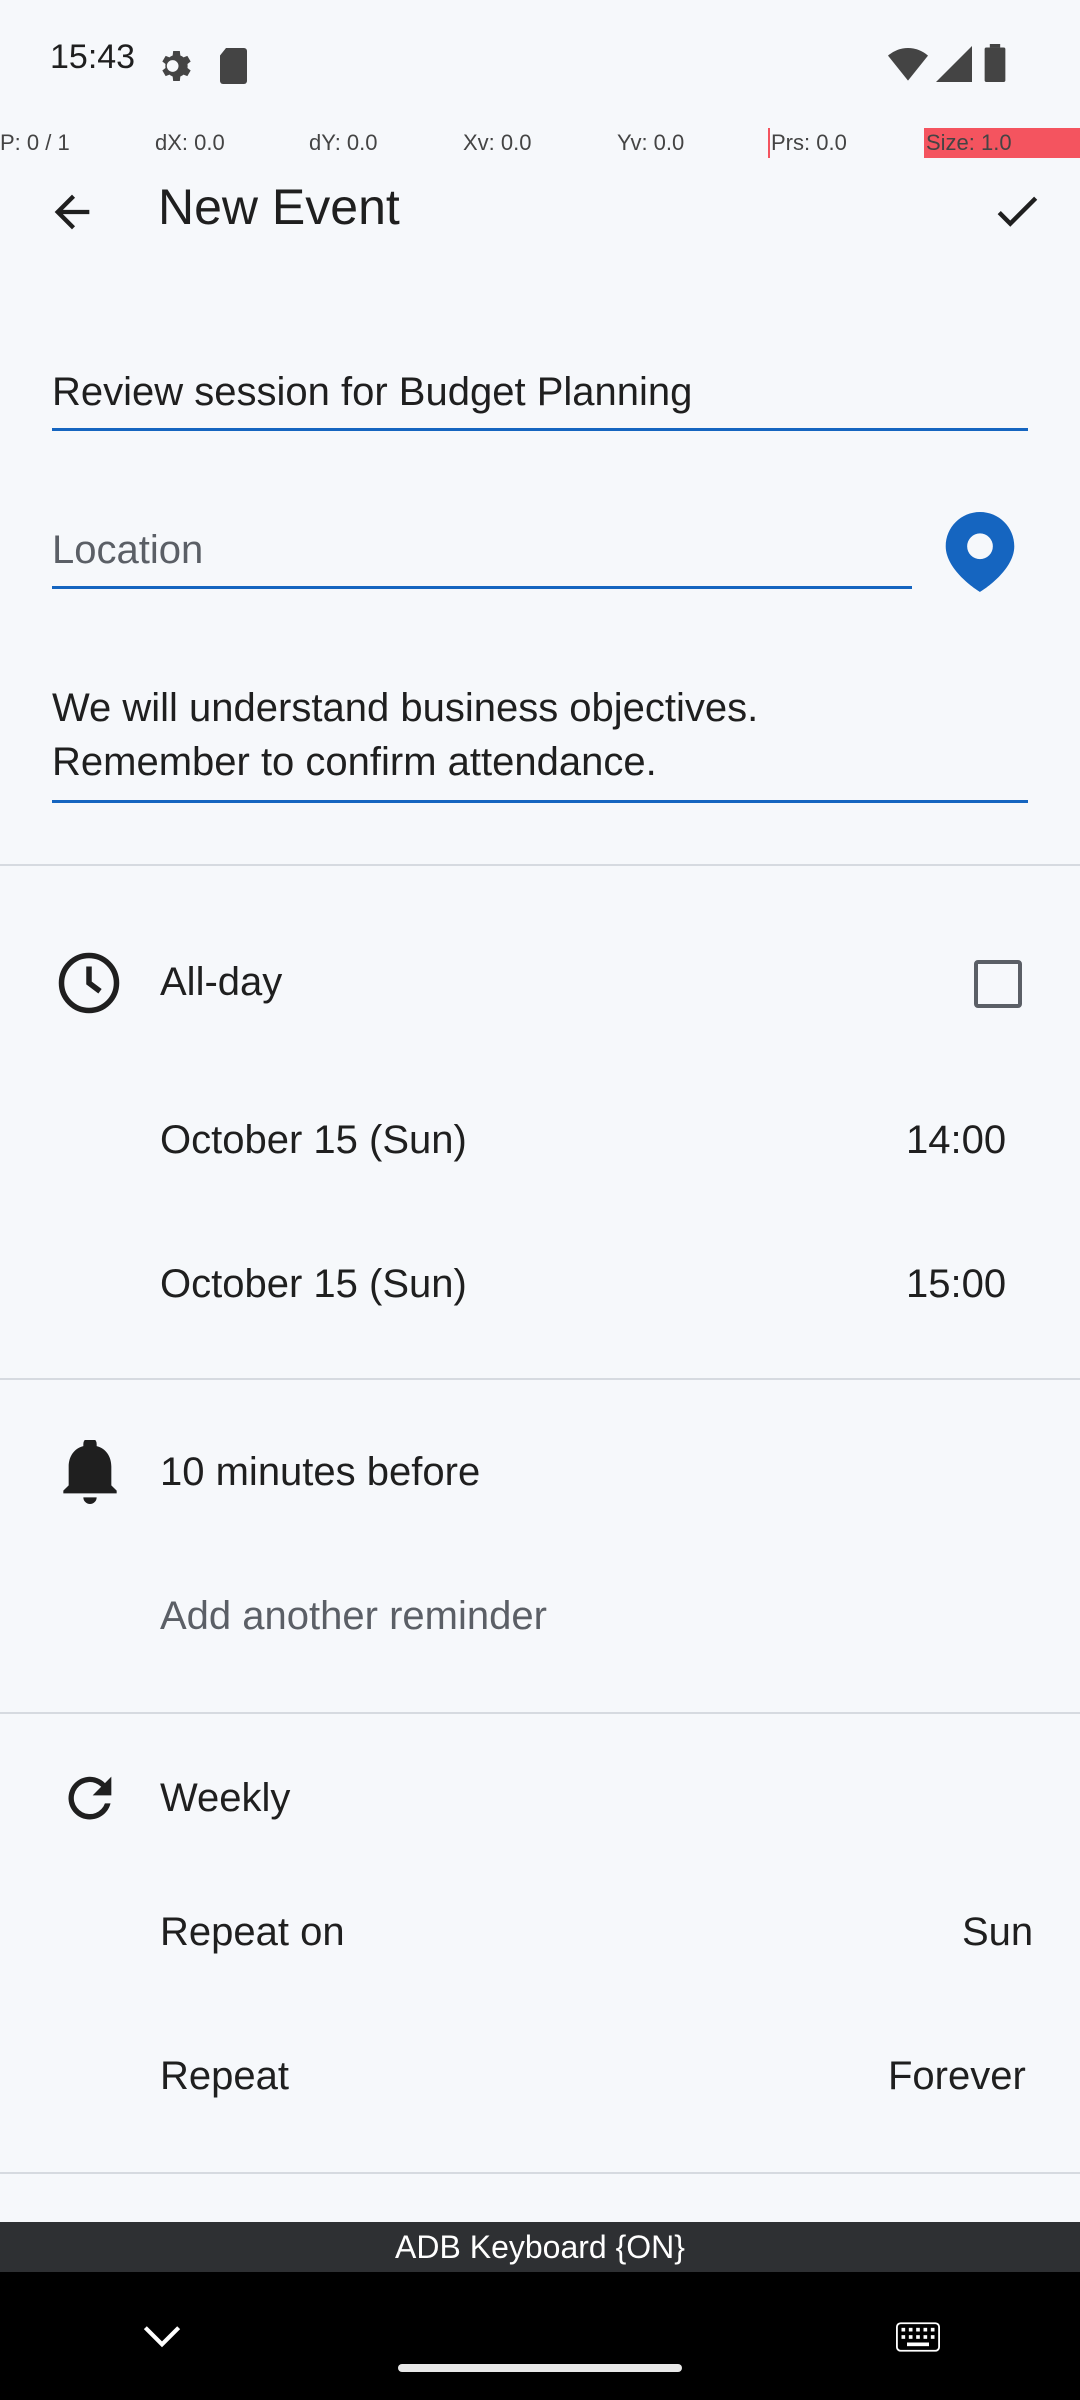  What do you see at coordinates (651, 142) in the screenshot?
I see `debug-yv: Yv: 0.0` at bounding box center [651, 142].